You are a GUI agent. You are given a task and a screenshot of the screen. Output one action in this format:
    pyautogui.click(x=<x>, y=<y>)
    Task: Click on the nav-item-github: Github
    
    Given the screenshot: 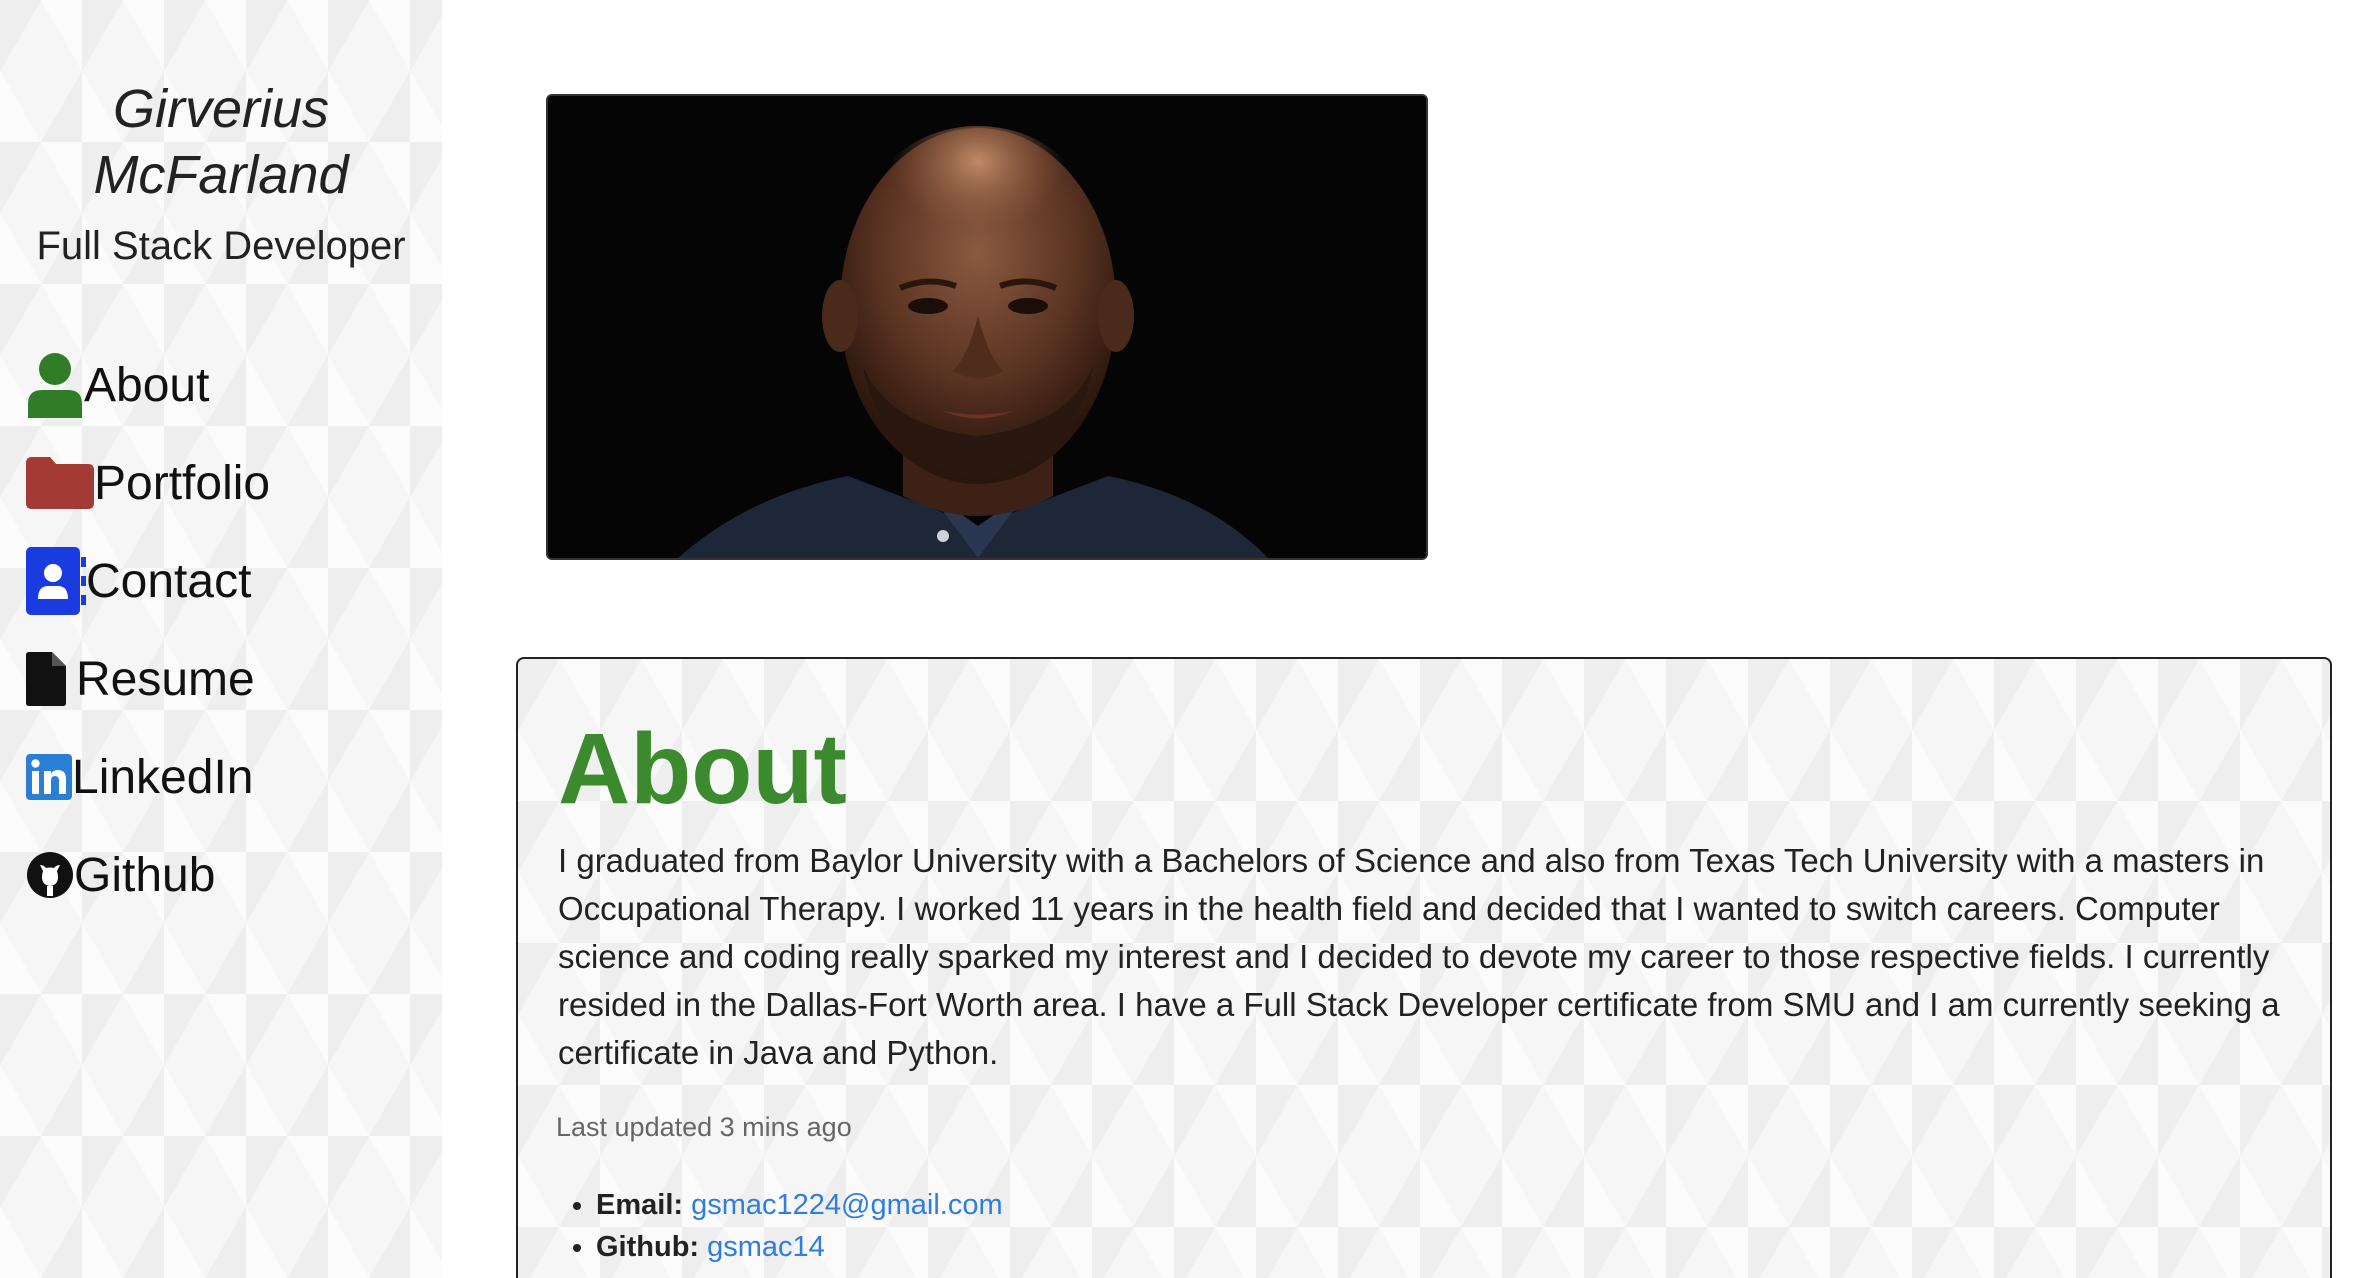 What is the action you would take?
    pyautogui.click(x=226, y=875)
    